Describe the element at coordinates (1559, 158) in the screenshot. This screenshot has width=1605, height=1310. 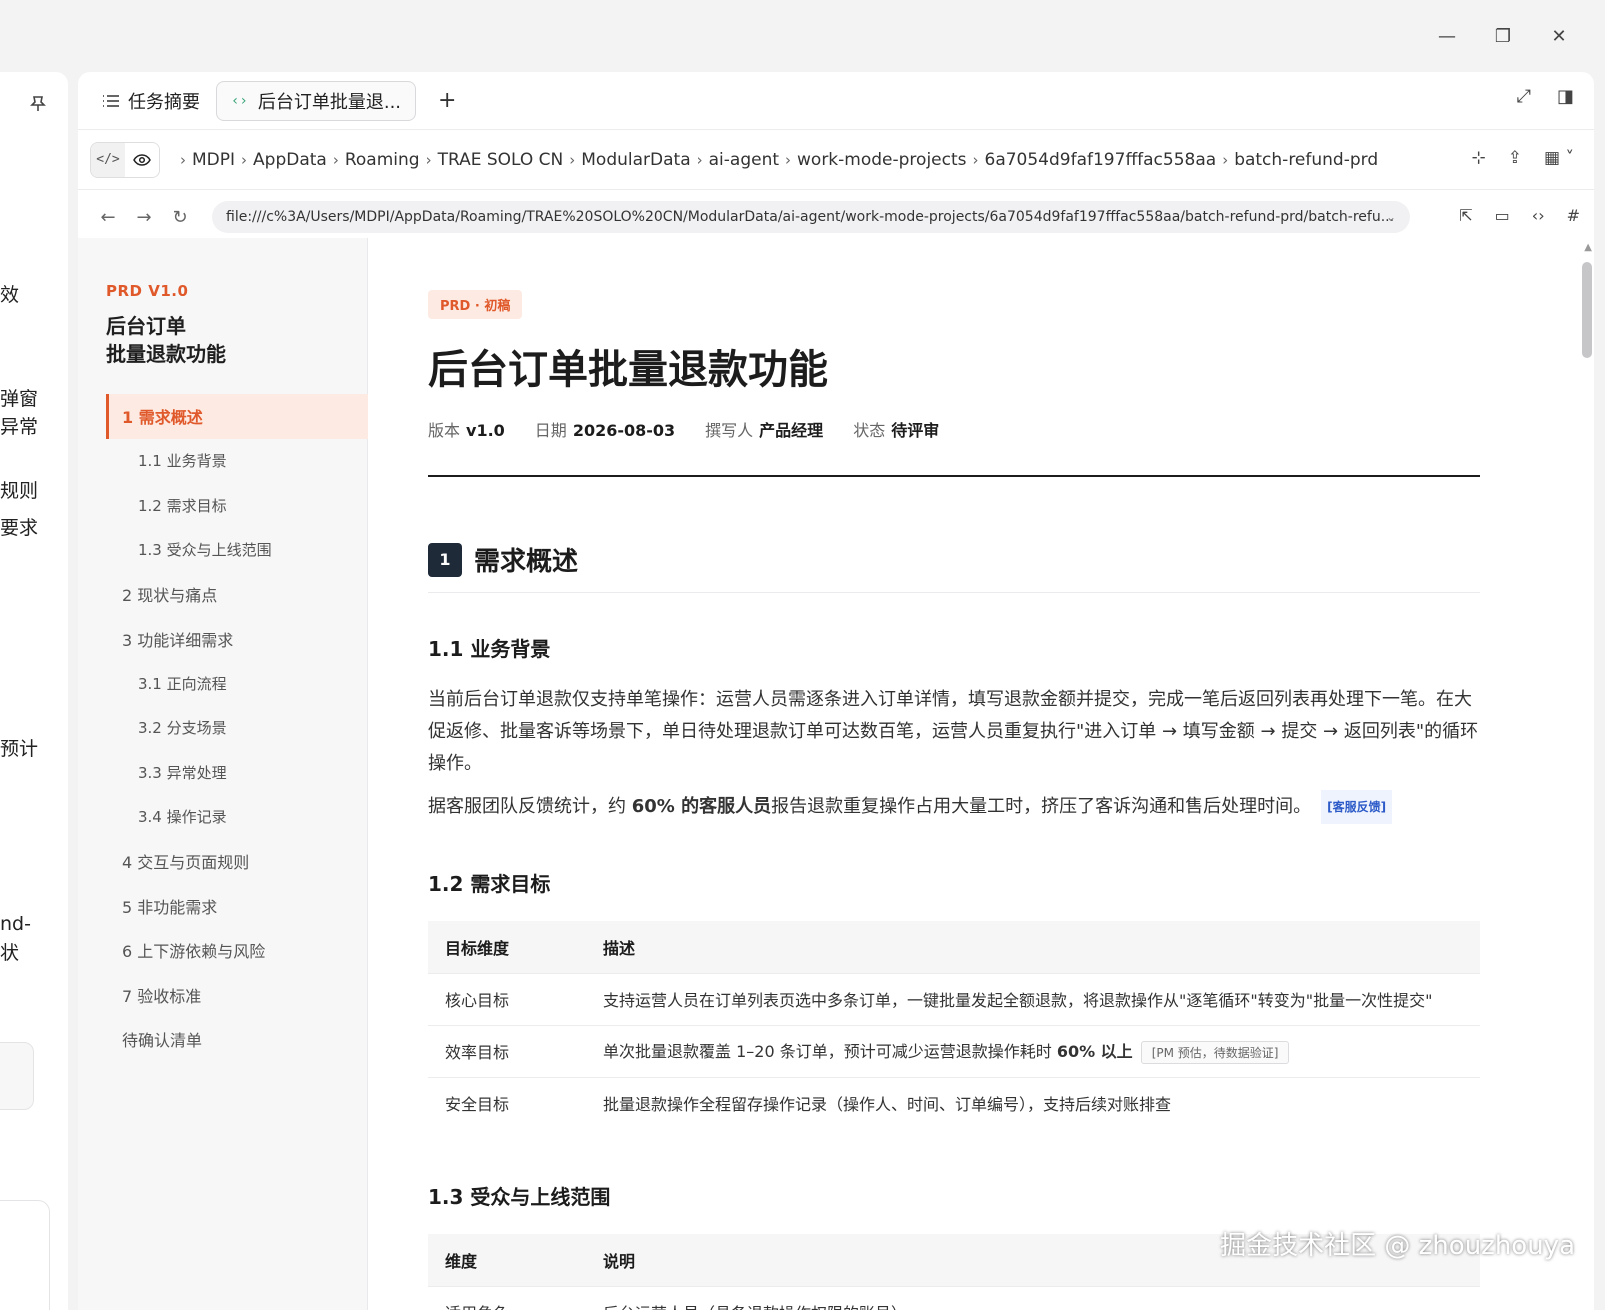
I see `apps-icon: ▦ ˅` at that location.